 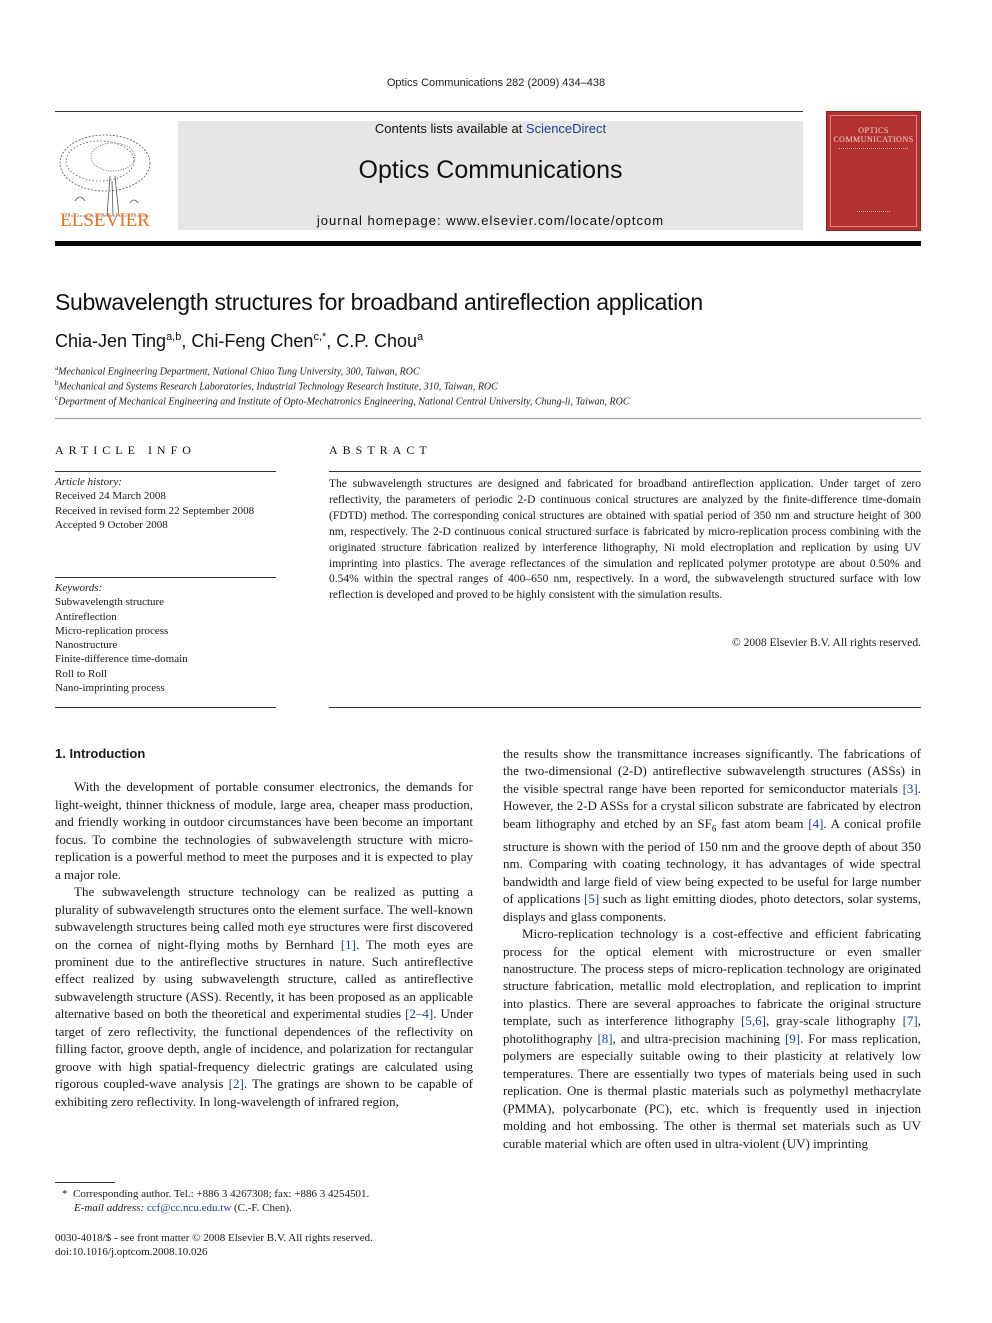 What do you see at coordinates (873, 150) in the screenshot?
I see `cover-subtitle` at bounding box center [873, 150].